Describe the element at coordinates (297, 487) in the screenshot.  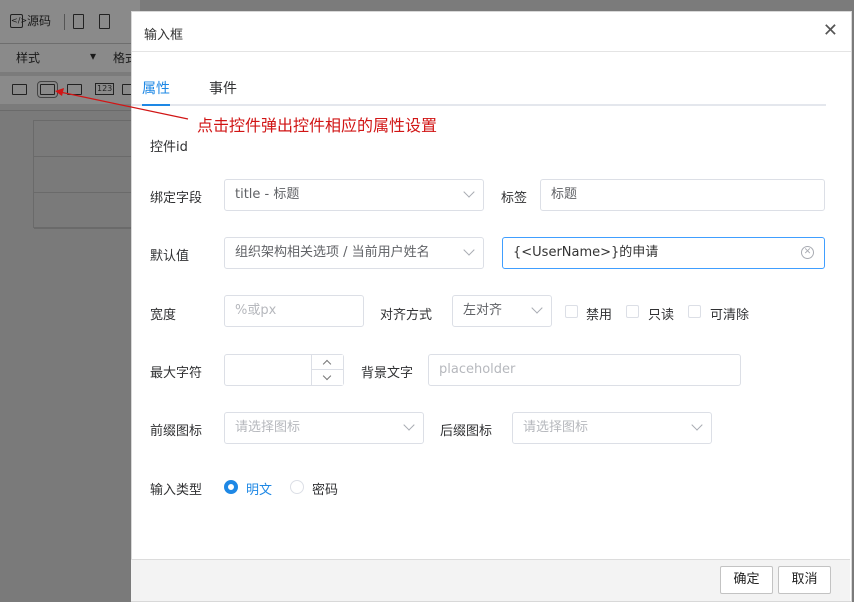
I see `input-type-password-radio` at that location.